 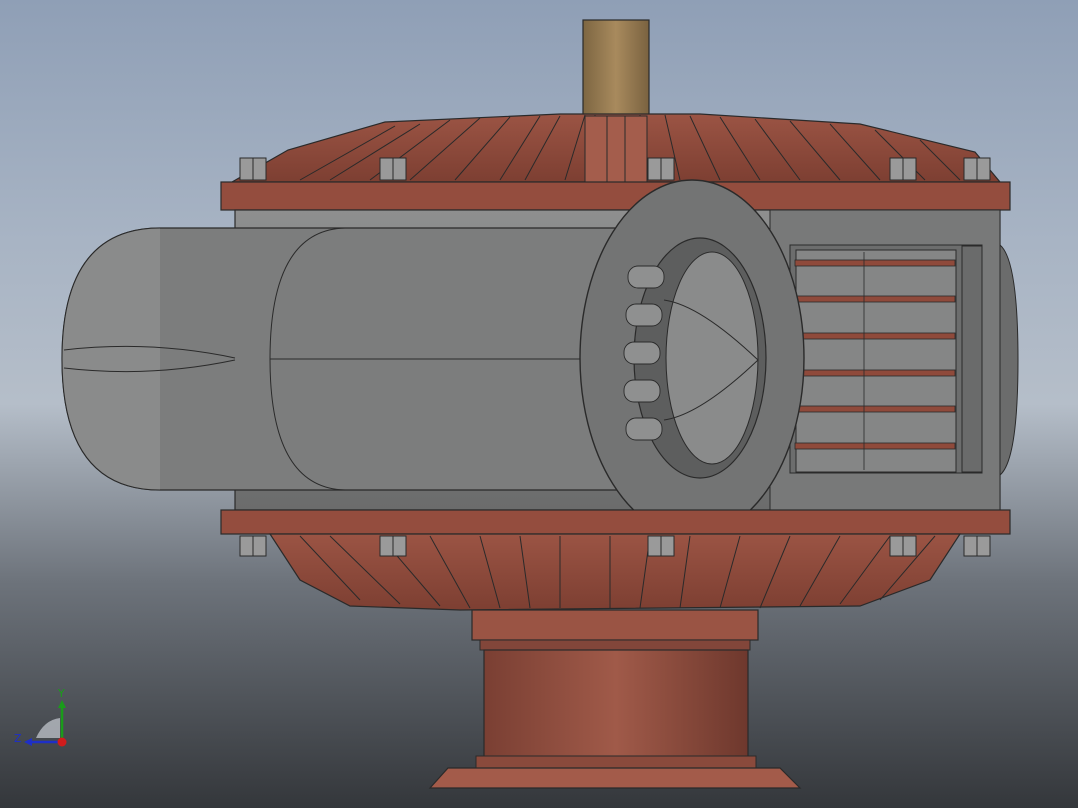 What do you see at coordinates (615, 196) in the screenshot?
I see `upper-flange` at bounding box center [615, 196].